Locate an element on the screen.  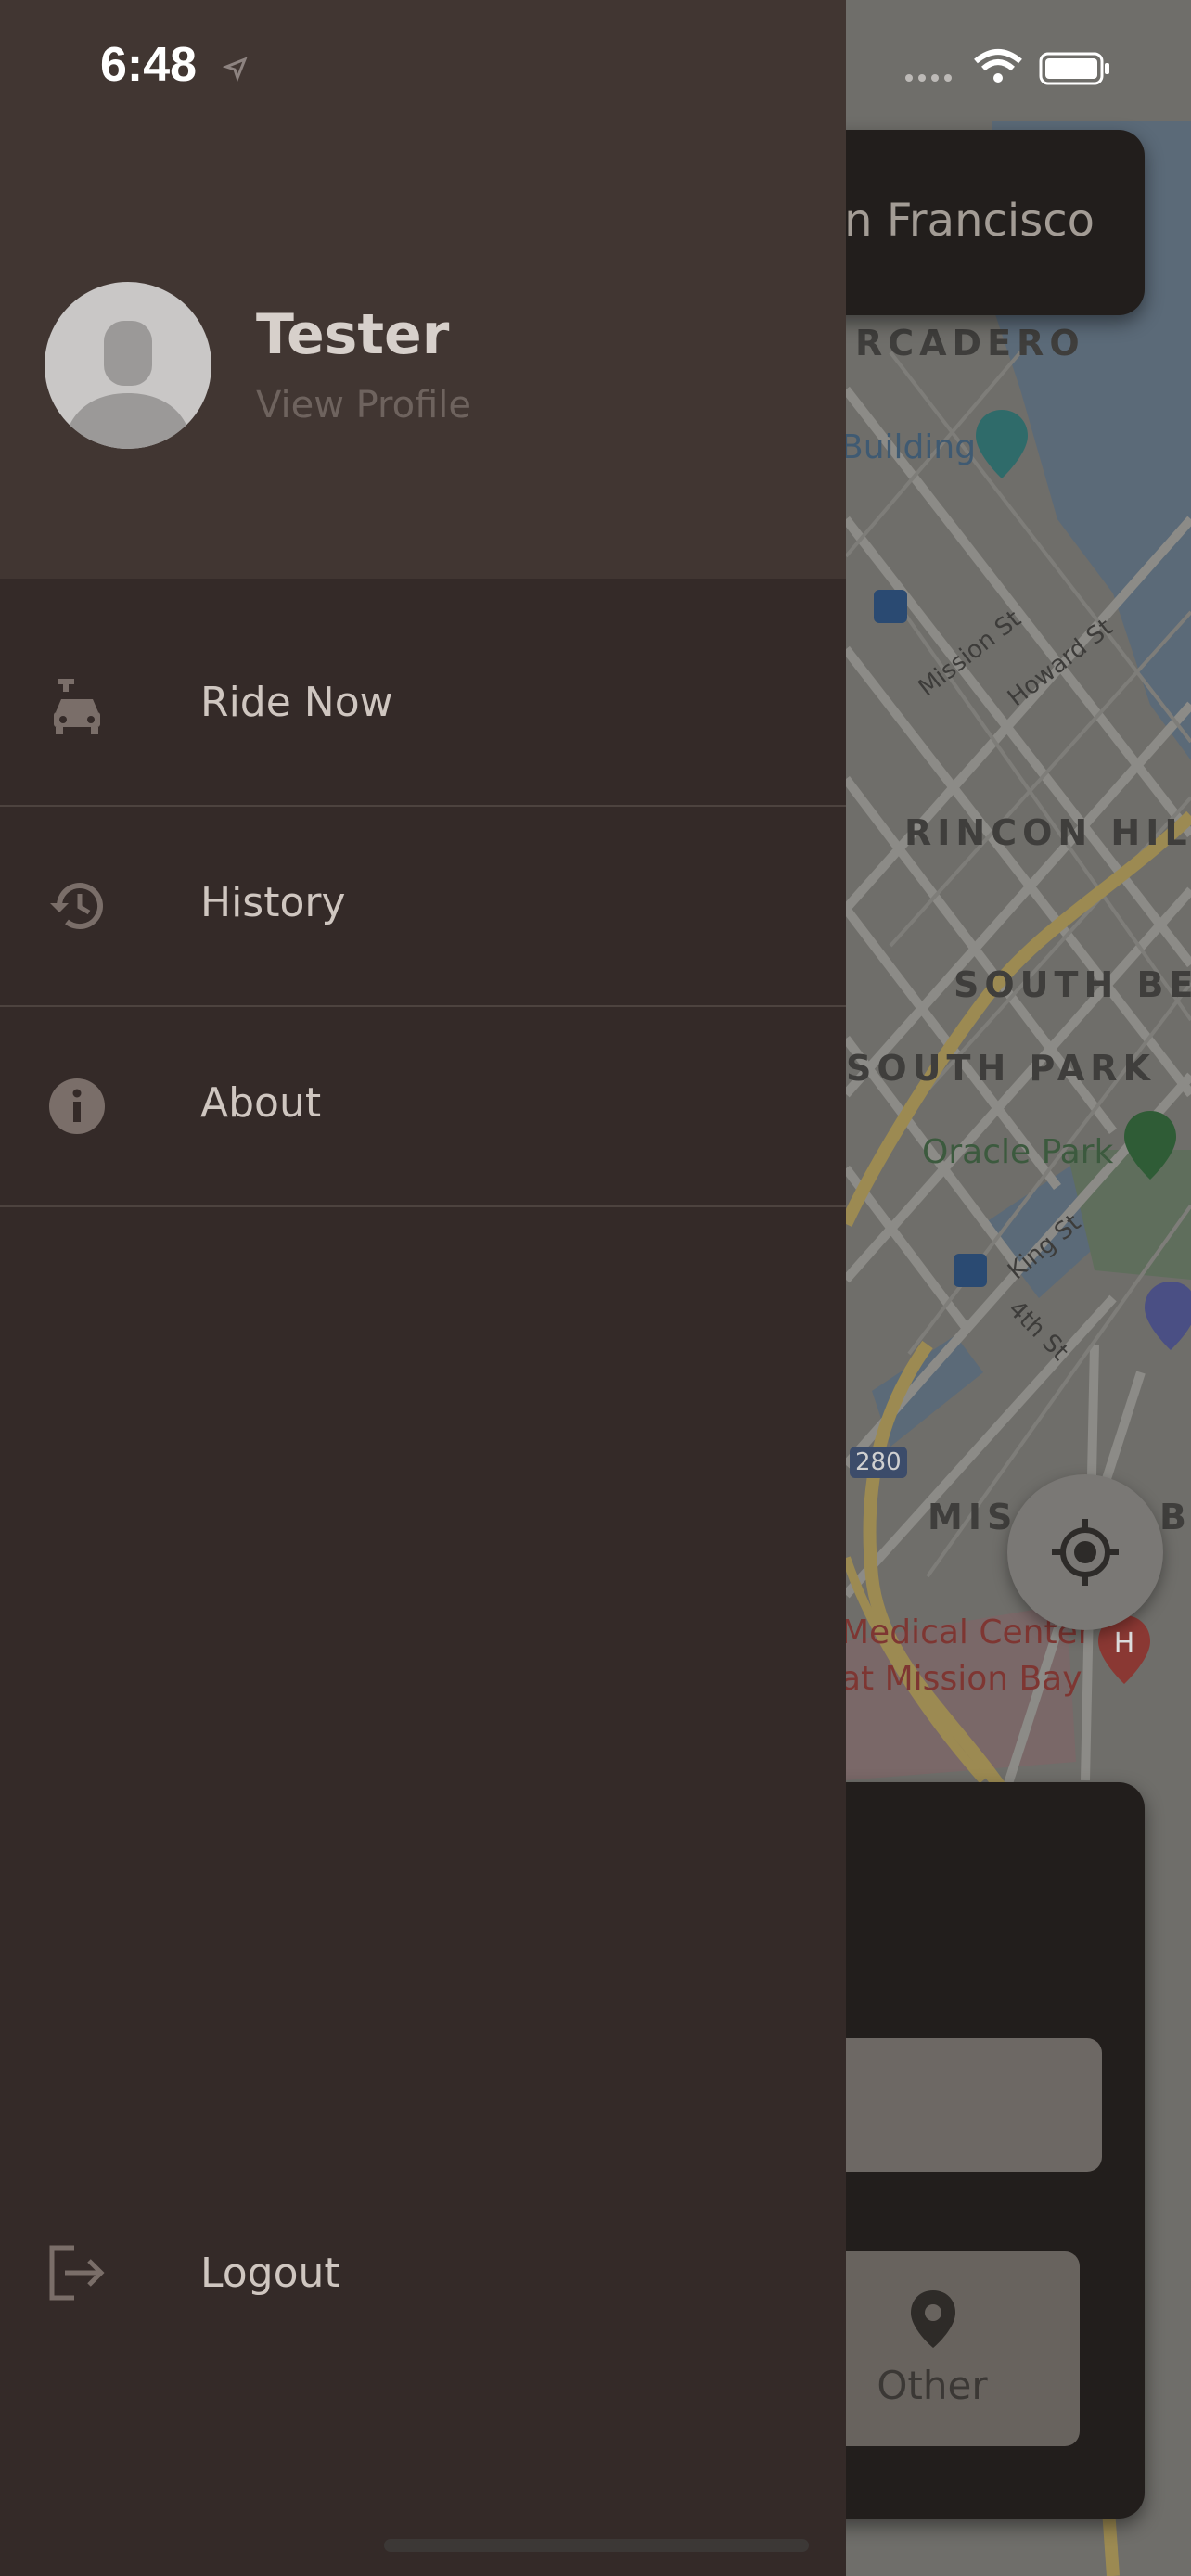
history-icon is located at coordinates (76, 907).